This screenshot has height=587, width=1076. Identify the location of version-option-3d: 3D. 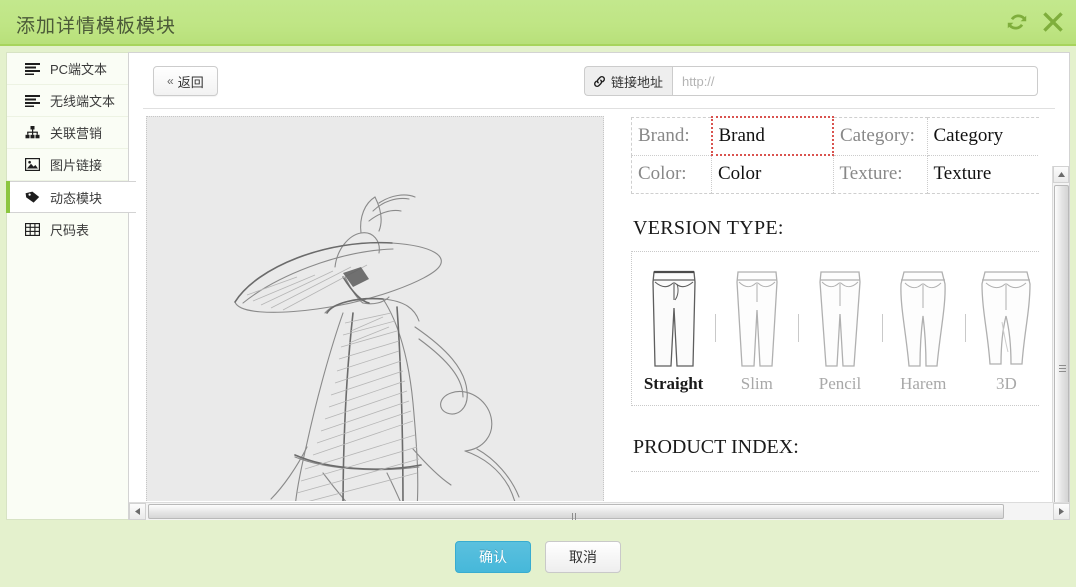
(1001, 331).